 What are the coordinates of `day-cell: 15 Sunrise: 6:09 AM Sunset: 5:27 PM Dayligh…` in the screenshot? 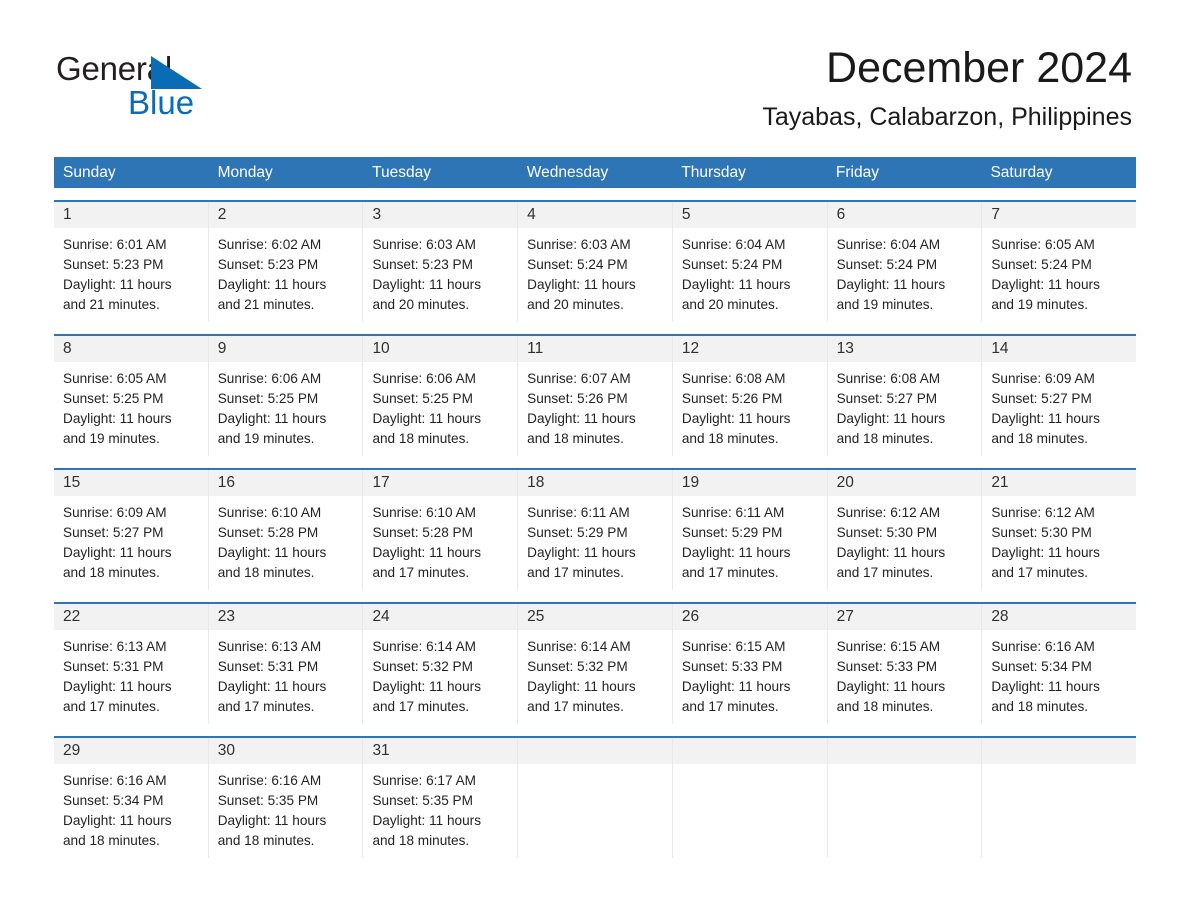 It's located at (131, 530).